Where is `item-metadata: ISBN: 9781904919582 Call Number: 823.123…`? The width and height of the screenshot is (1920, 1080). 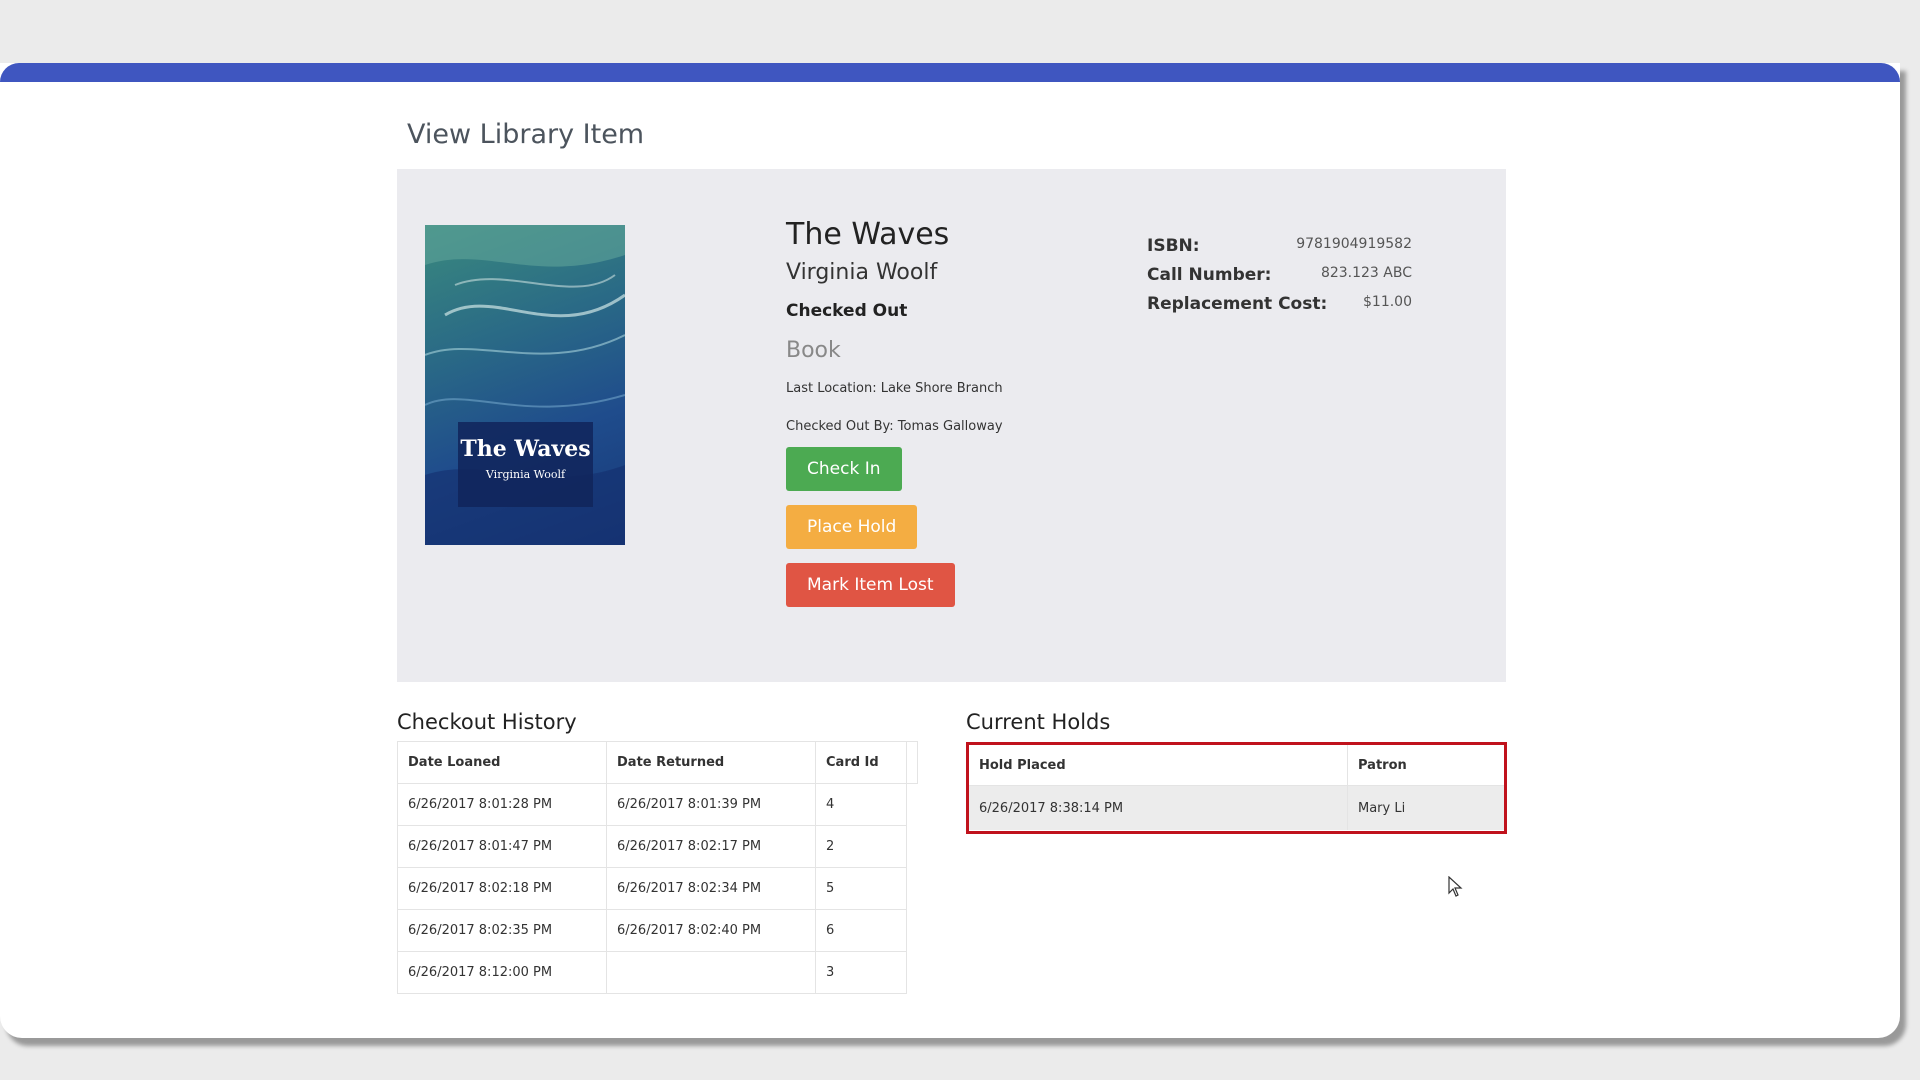
item-metadata: ISBN: 9781904919582 Call Number: 823.123… is located at coordinates (1279, 279).